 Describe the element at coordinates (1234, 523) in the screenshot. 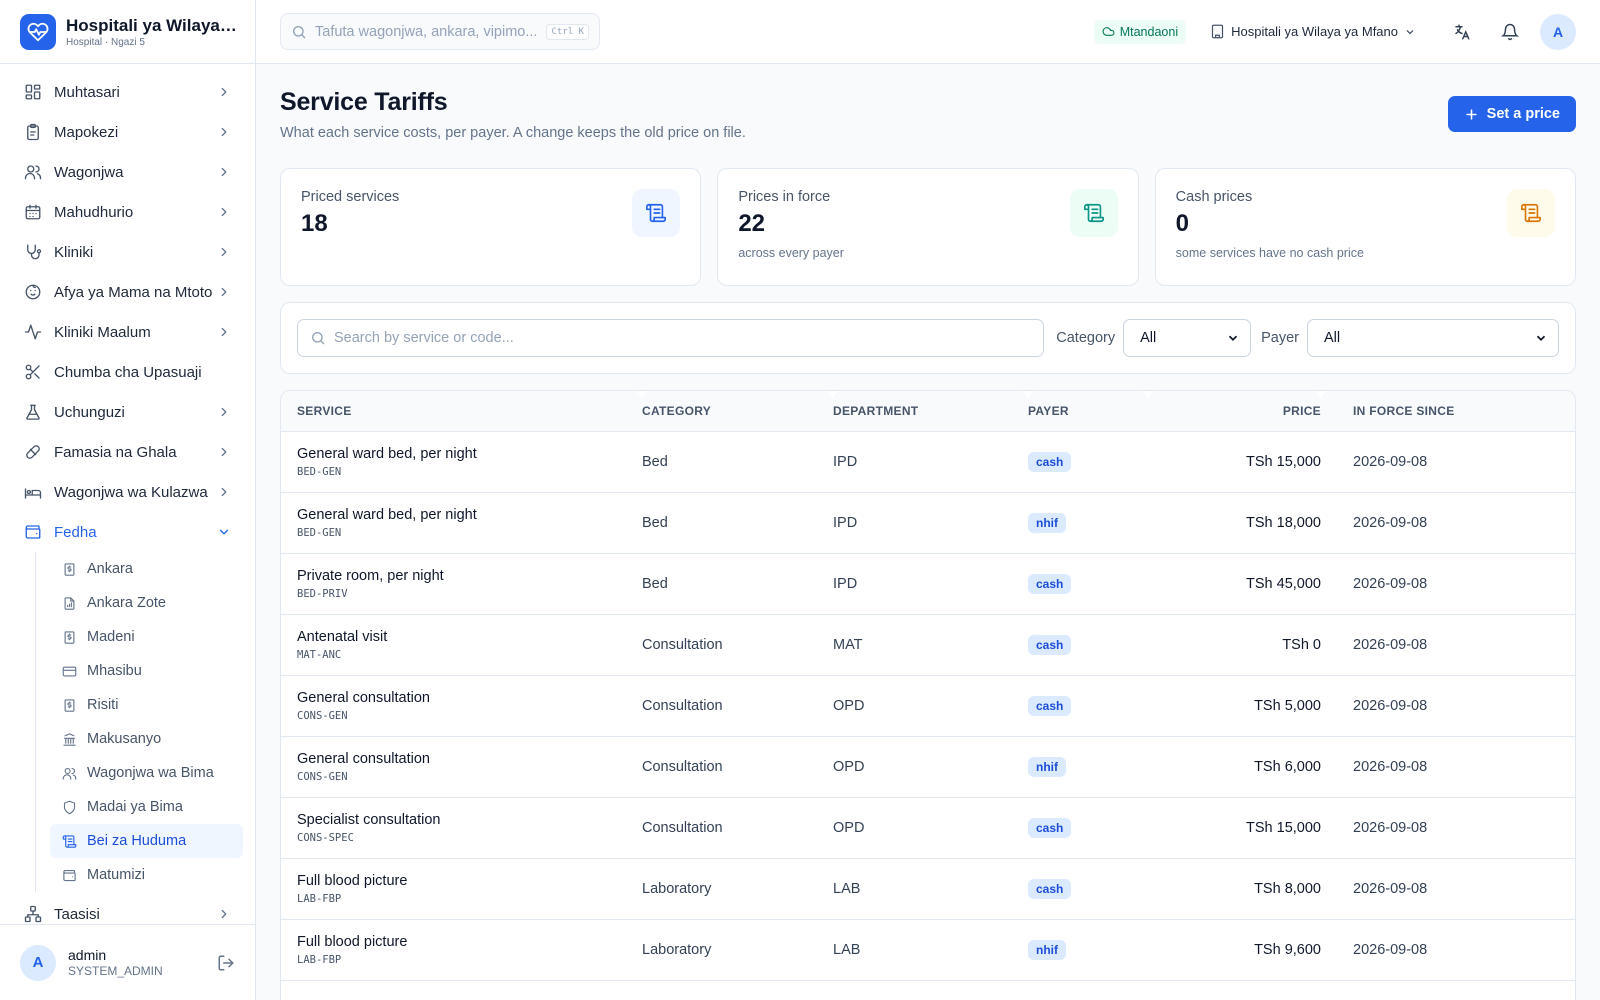

I see `service-price: TSh 18,000` at that location.